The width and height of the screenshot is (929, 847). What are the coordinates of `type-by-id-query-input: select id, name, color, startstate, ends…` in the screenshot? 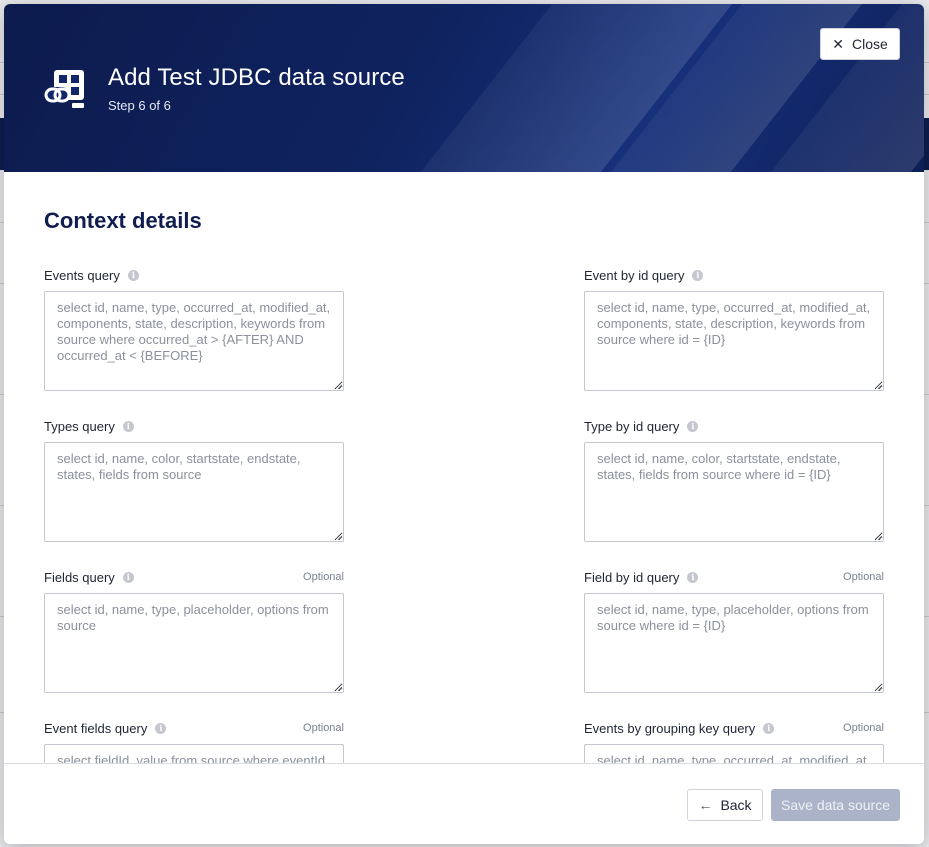 It's located at (734, 492).